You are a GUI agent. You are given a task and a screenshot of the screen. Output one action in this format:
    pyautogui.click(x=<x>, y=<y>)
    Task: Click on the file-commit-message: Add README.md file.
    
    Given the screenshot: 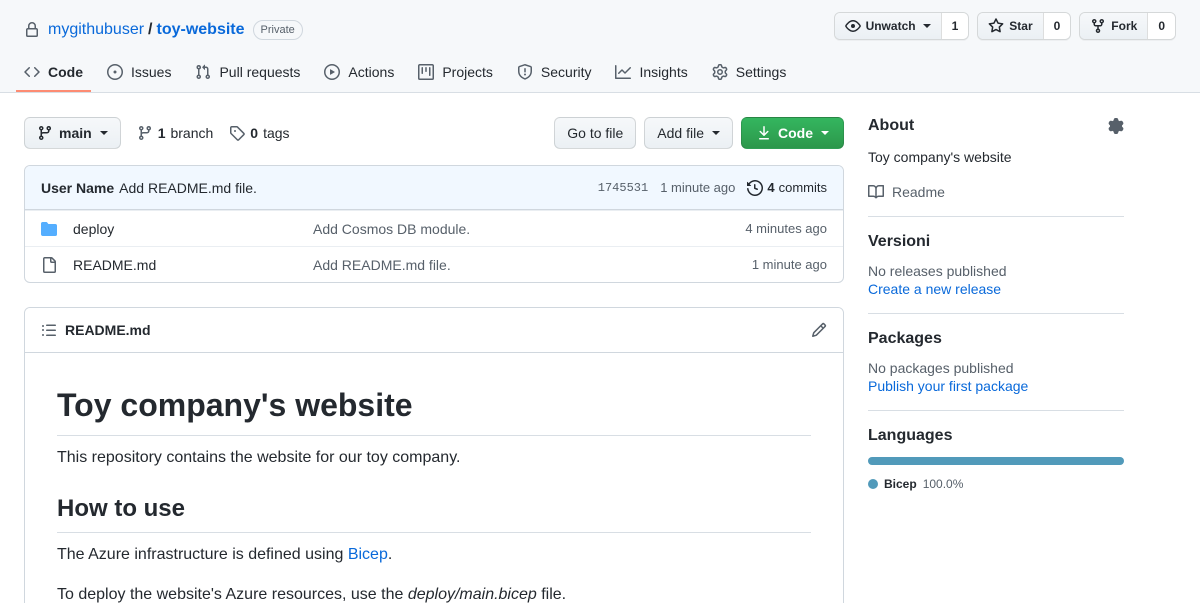 What is the action you would take?
    pyautogui.click(x=532, y=265)
    